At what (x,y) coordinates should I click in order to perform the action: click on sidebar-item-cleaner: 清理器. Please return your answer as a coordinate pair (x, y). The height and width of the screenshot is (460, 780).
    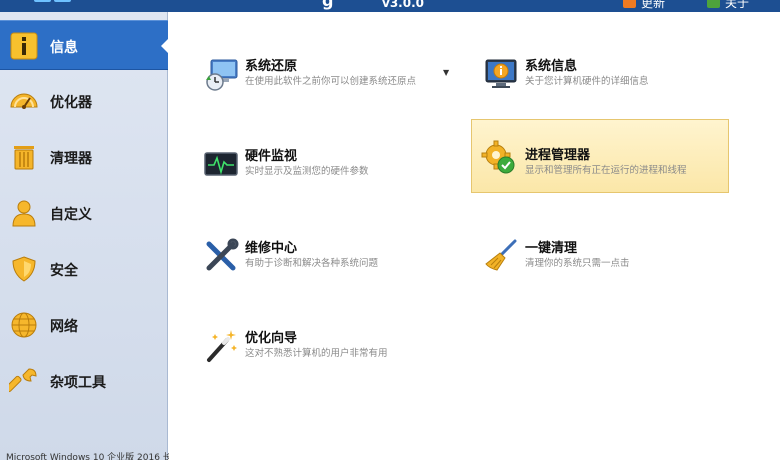
    Looking at the image, I should click on (84, 157).